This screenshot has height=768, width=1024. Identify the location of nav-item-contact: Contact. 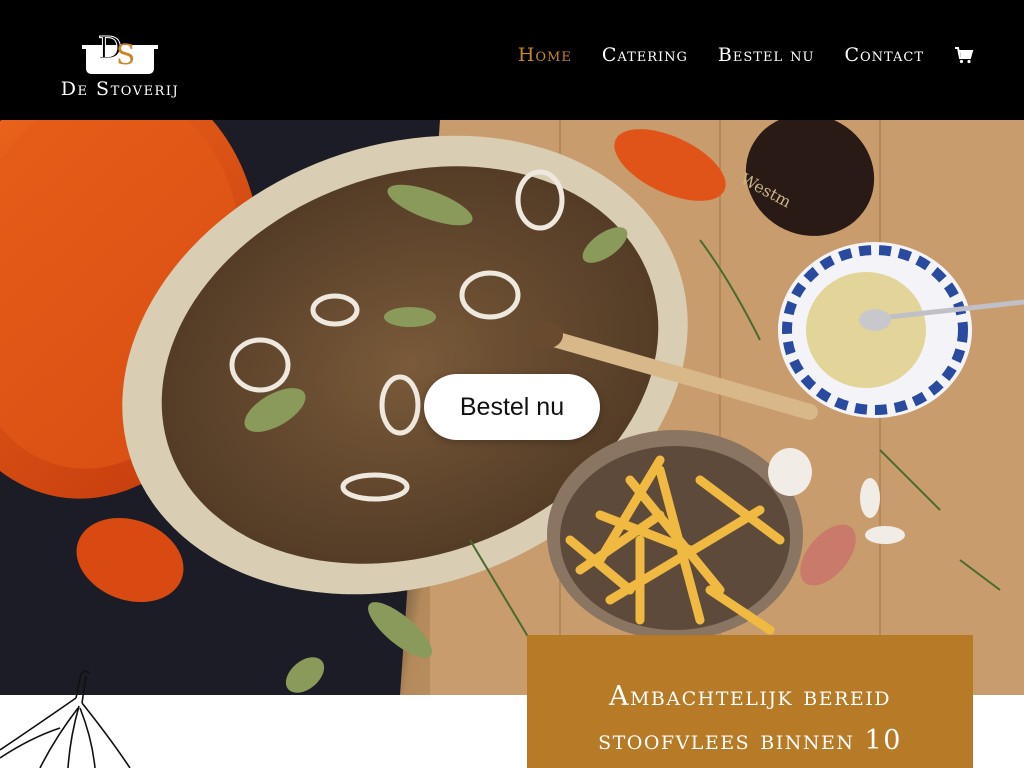
(884, 55).